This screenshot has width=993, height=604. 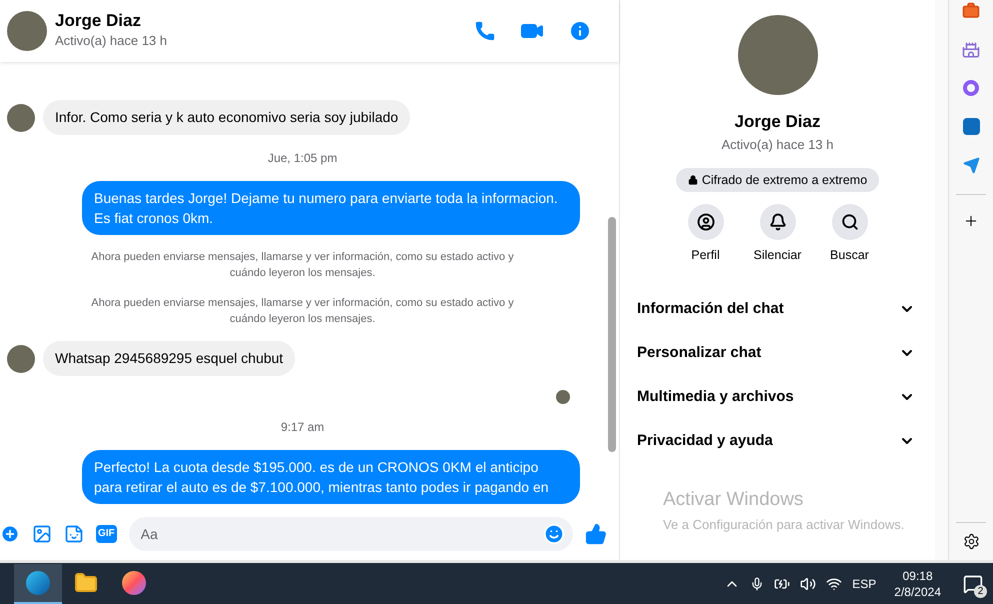 What do you see at coordinates (777, 352) in the screenshot?
I see `section-header: Personalizar chat` at bounding box center [777, 352].